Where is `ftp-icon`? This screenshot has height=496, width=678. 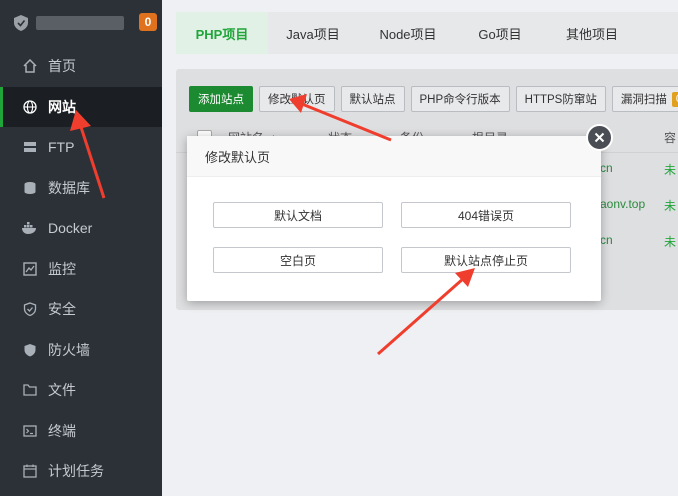
ftp-icon is located at coordinates (30, 147).